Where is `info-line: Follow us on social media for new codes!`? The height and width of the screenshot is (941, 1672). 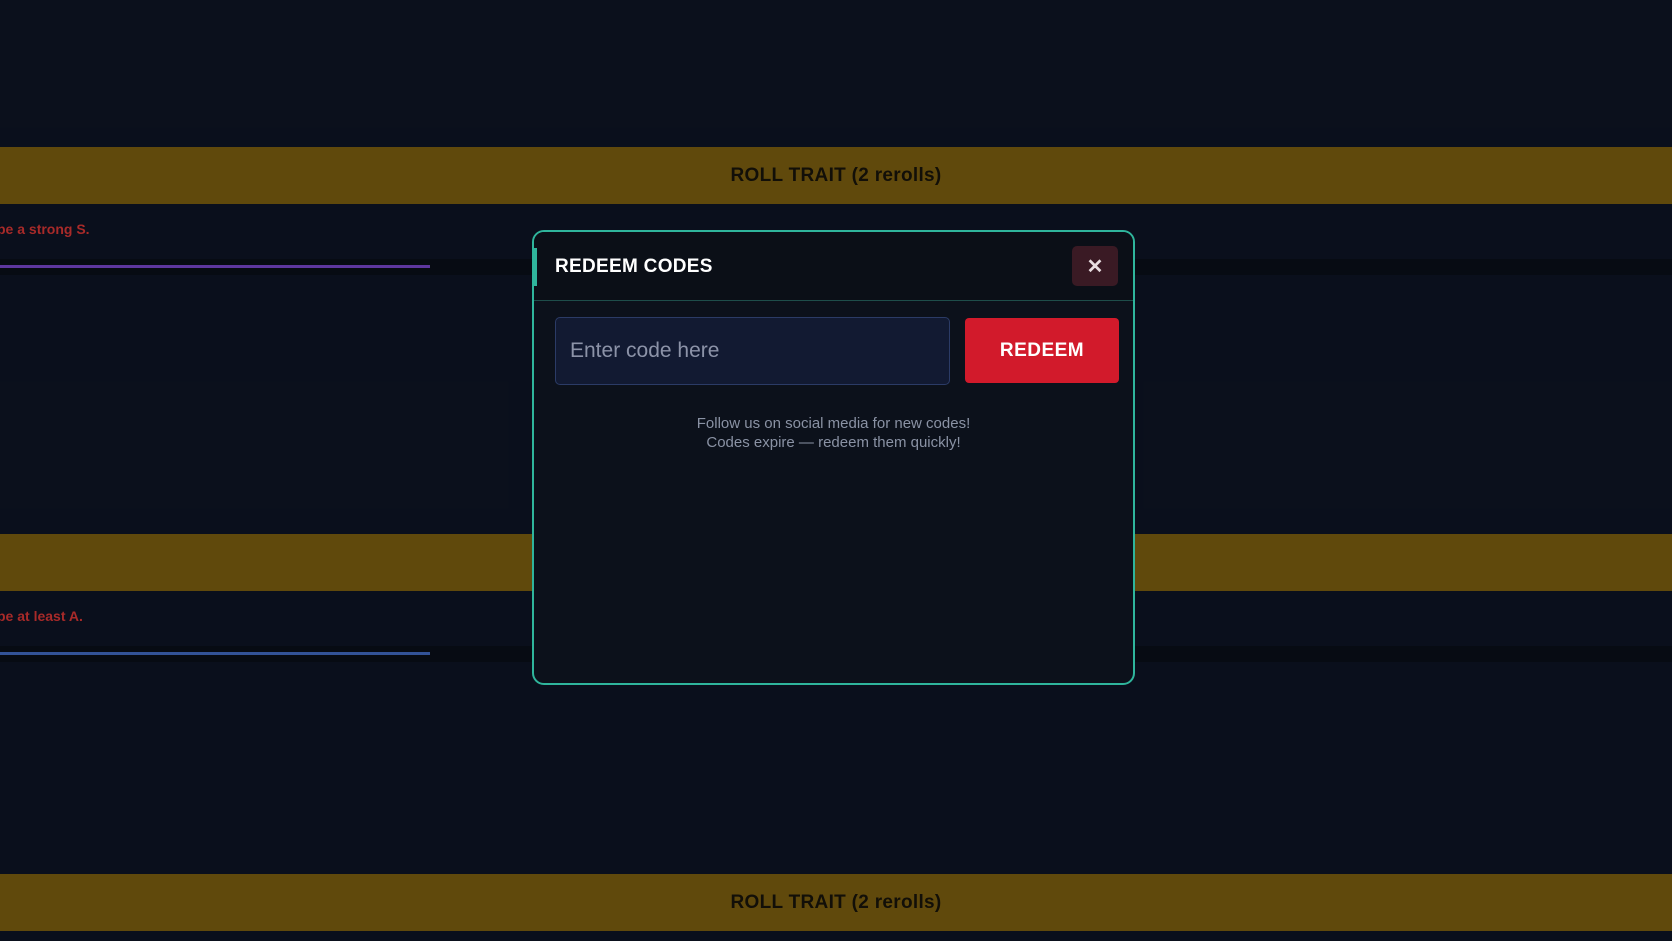 info-line: Follow us on social media for new codes! is located at coordinates (833, 423).